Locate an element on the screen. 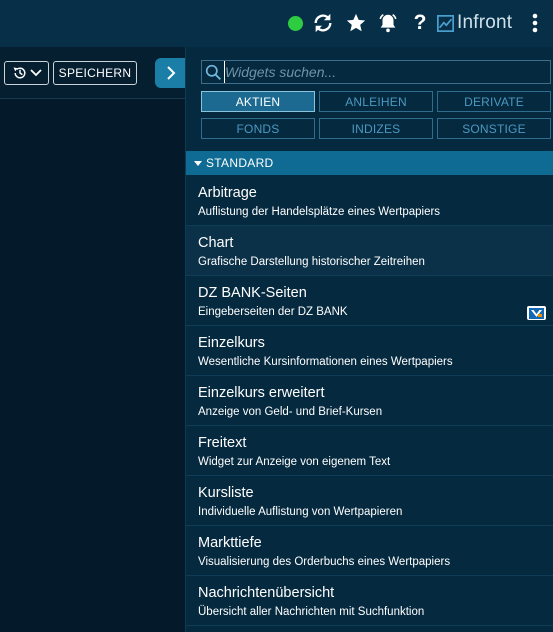  history-dropdown-button is located at coordinates (26, 73).